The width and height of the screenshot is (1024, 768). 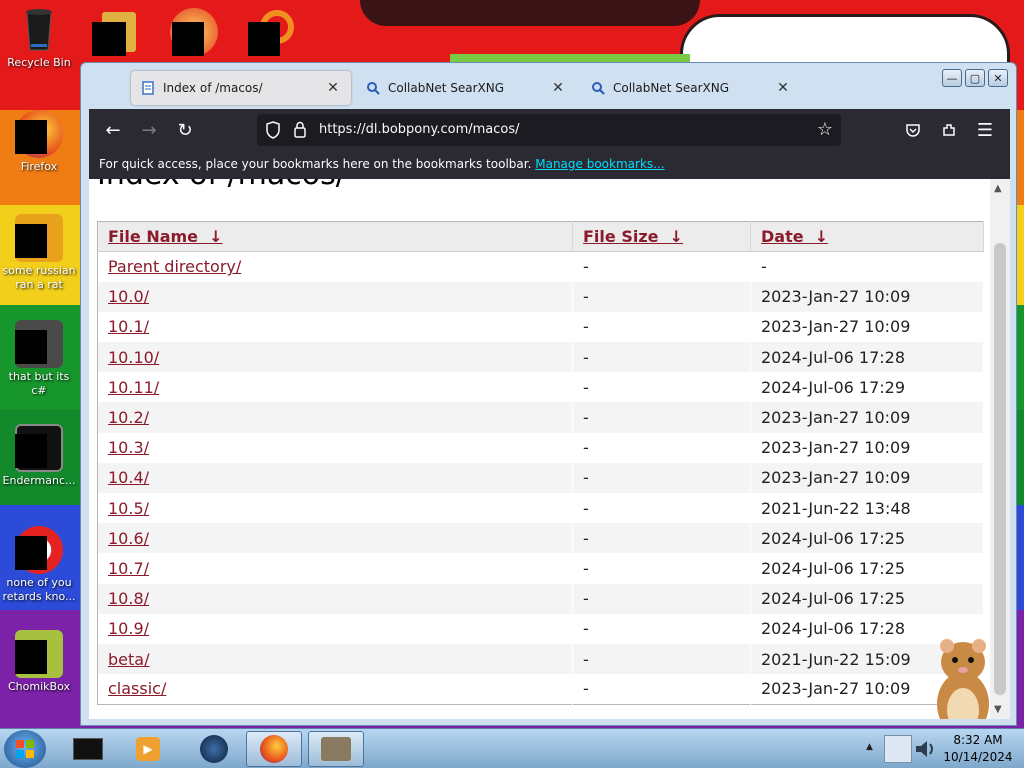 I want to click on forward-button: →, so click(x=149, y=130).